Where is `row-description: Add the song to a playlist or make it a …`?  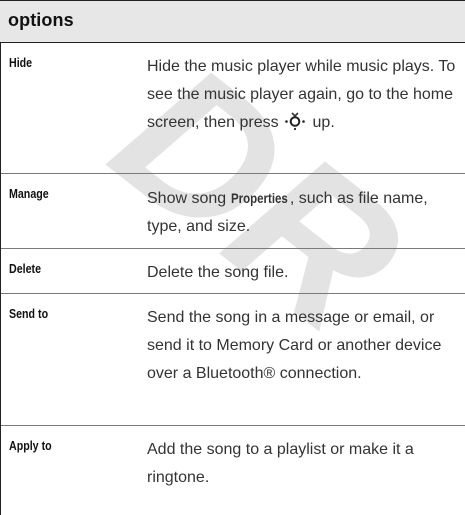
row-description: Add the song to a playlist or make it a … is located at coordinates (280, 463).